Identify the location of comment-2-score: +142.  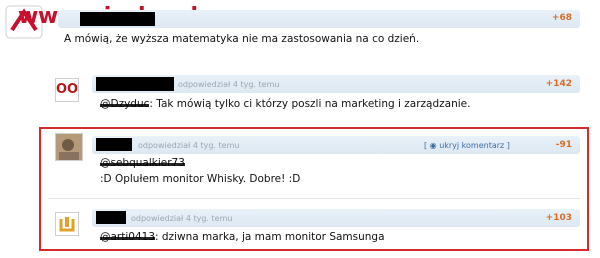
(558, 84).